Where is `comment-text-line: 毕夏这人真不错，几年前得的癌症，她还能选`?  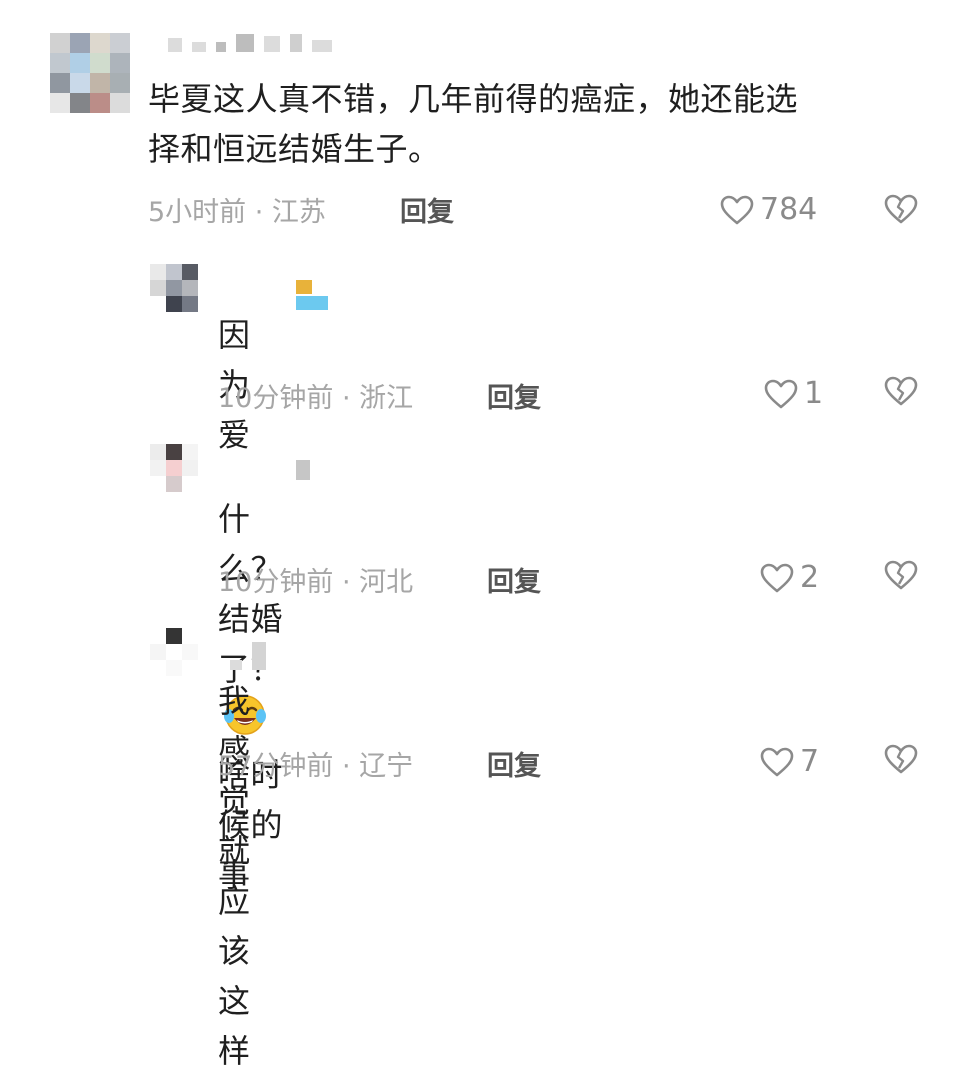 comment-text-line: 毕夏这人真不错，几年前得的癌症，她还能选 is located at coordinates (473, 99).